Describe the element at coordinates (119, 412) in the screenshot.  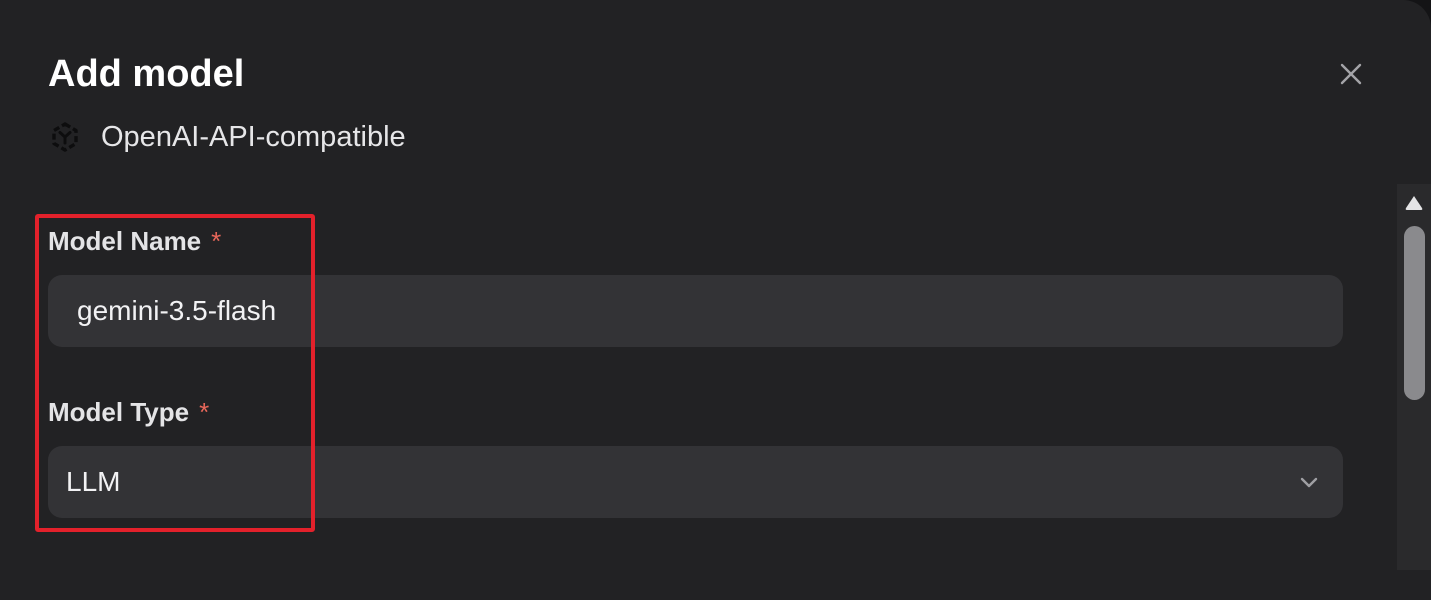
I see `model-type-label-text: Model Type` at that location.